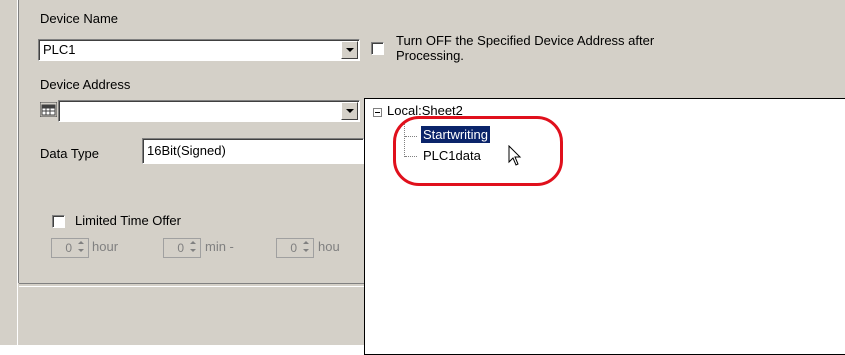 This screenshot has height=355, width=845. What do you see at coordinates (219, 246) in the screenshot?
I see `min-unit-label: min -` at bounding box center [219, 246].